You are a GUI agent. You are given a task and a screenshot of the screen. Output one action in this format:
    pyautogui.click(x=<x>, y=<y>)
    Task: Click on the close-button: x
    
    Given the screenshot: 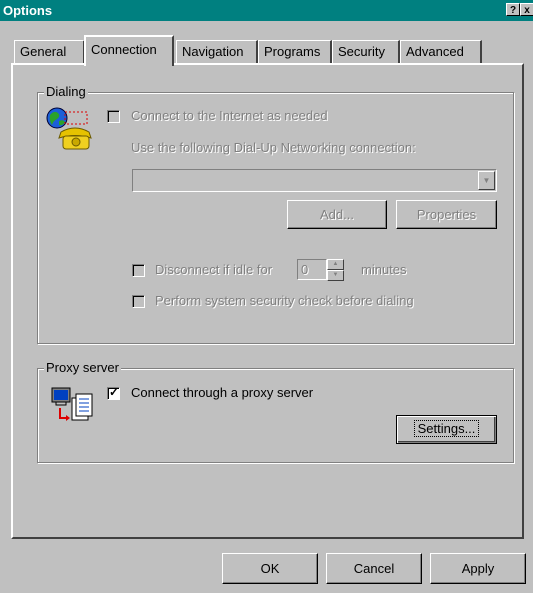 What is the action you would take?
    pyautogui.click(x=526, y=9)
    